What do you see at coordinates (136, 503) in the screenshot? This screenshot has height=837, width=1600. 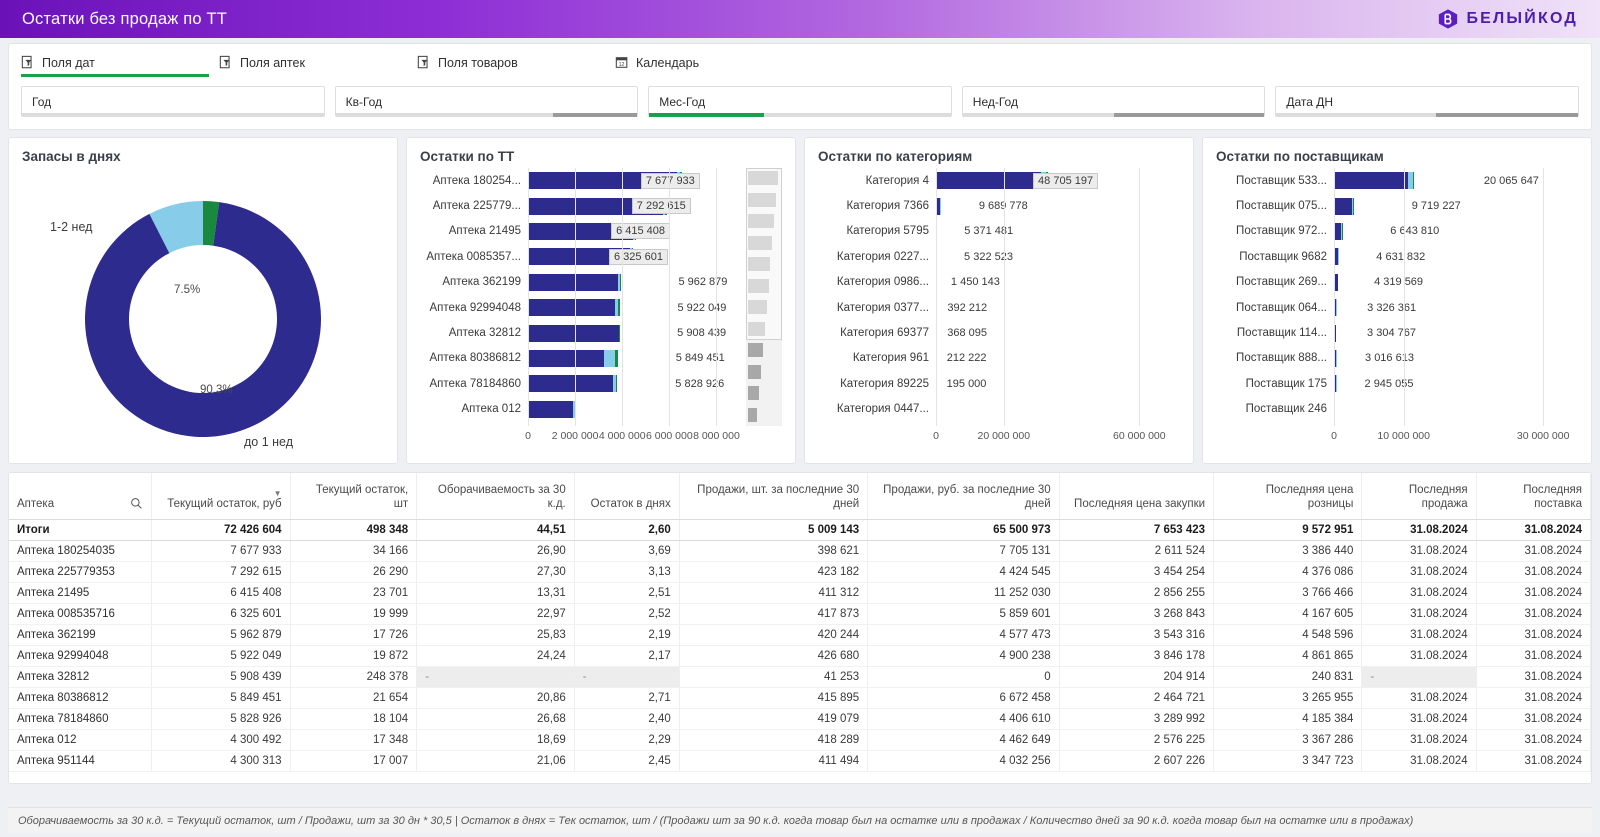 I see `search-icon` at bounding box center [136, 503].